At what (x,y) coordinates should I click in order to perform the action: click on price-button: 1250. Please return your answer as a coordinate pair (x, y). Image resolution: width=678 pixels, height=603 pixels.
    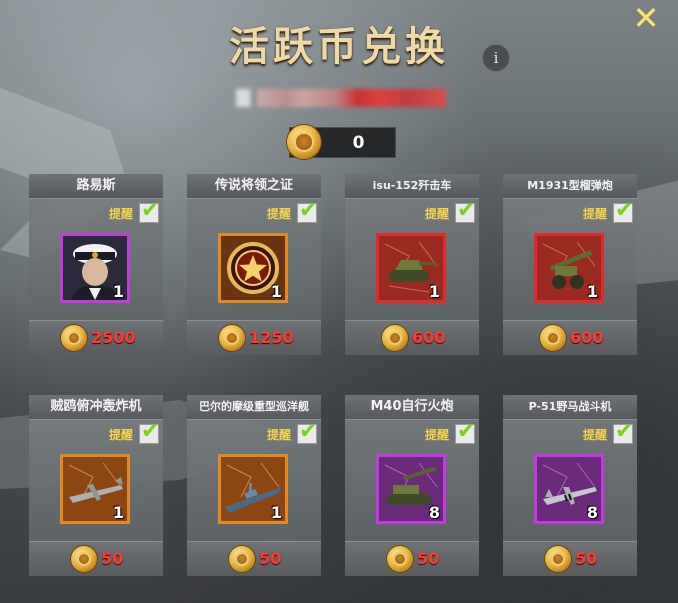
    Looking at the image, I should click on (254, 337).